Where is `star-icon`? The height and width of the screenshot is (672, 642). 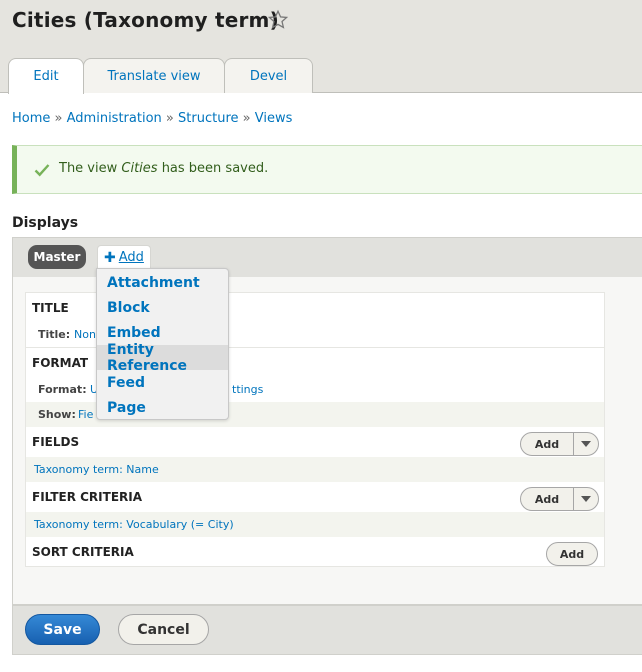
star-icon is located at coordinates (278, 20).